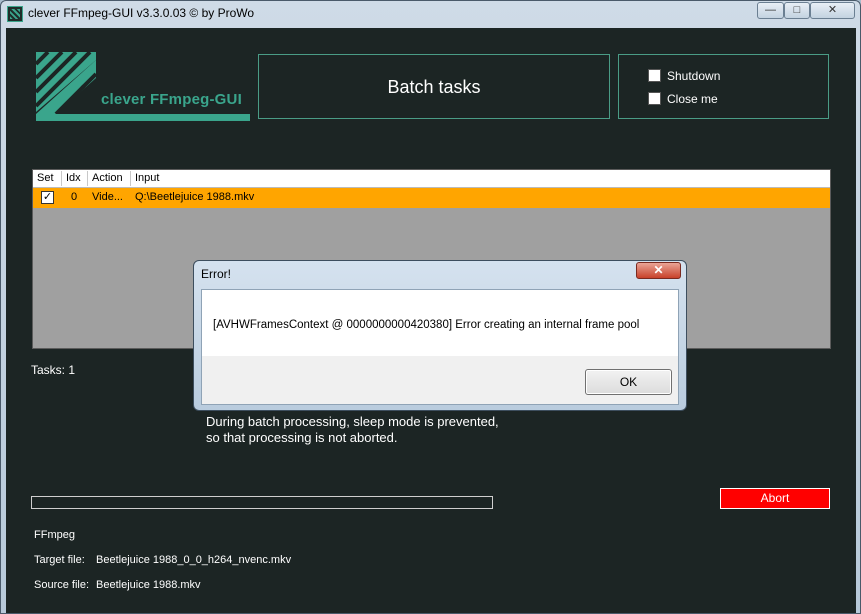  Describe the element at coordinates (72, 370) in the screenshot. I see `tasks-value: 1` at that location.